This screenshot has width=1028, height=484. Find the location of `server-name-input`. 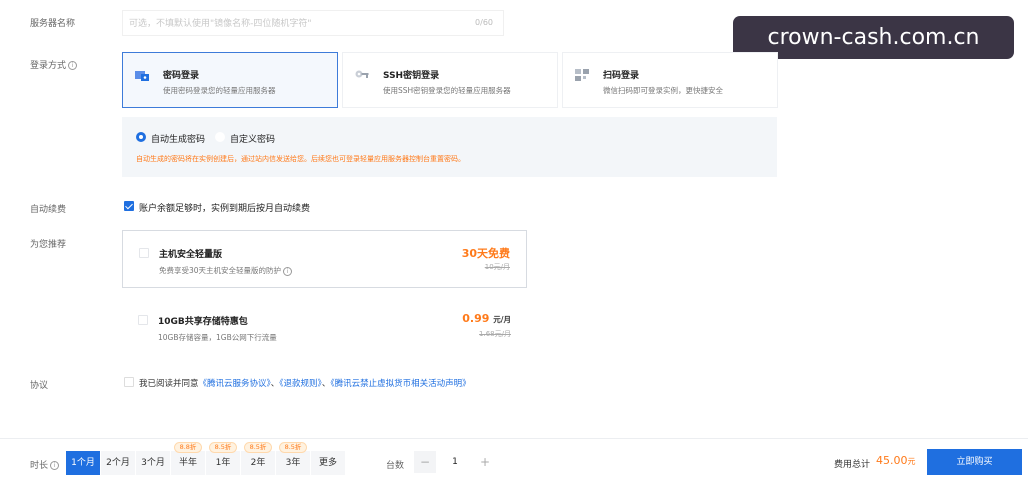

server-name-input is located at coordinates (299, 24).